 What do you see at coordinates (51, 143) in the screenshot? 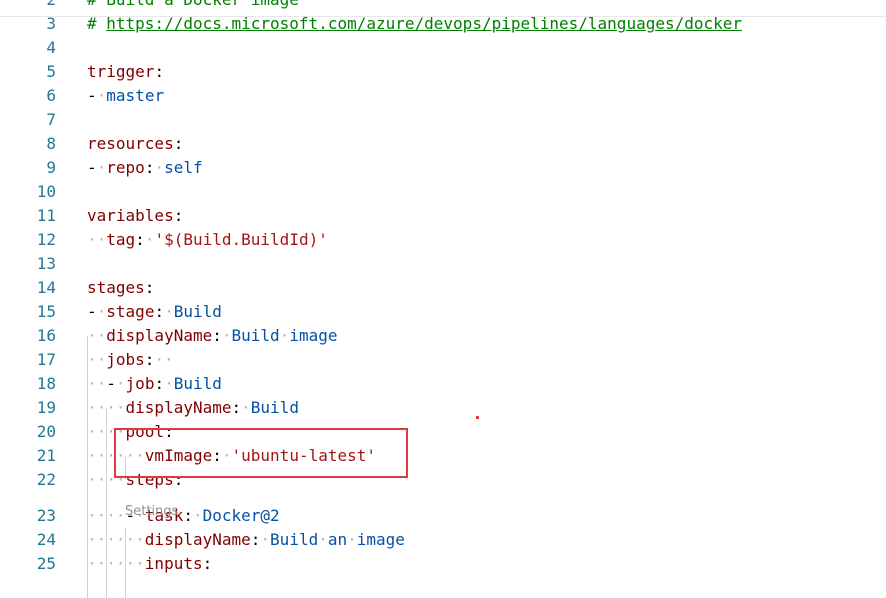
I see `line-number: 8` at bounding box center [51, 143].